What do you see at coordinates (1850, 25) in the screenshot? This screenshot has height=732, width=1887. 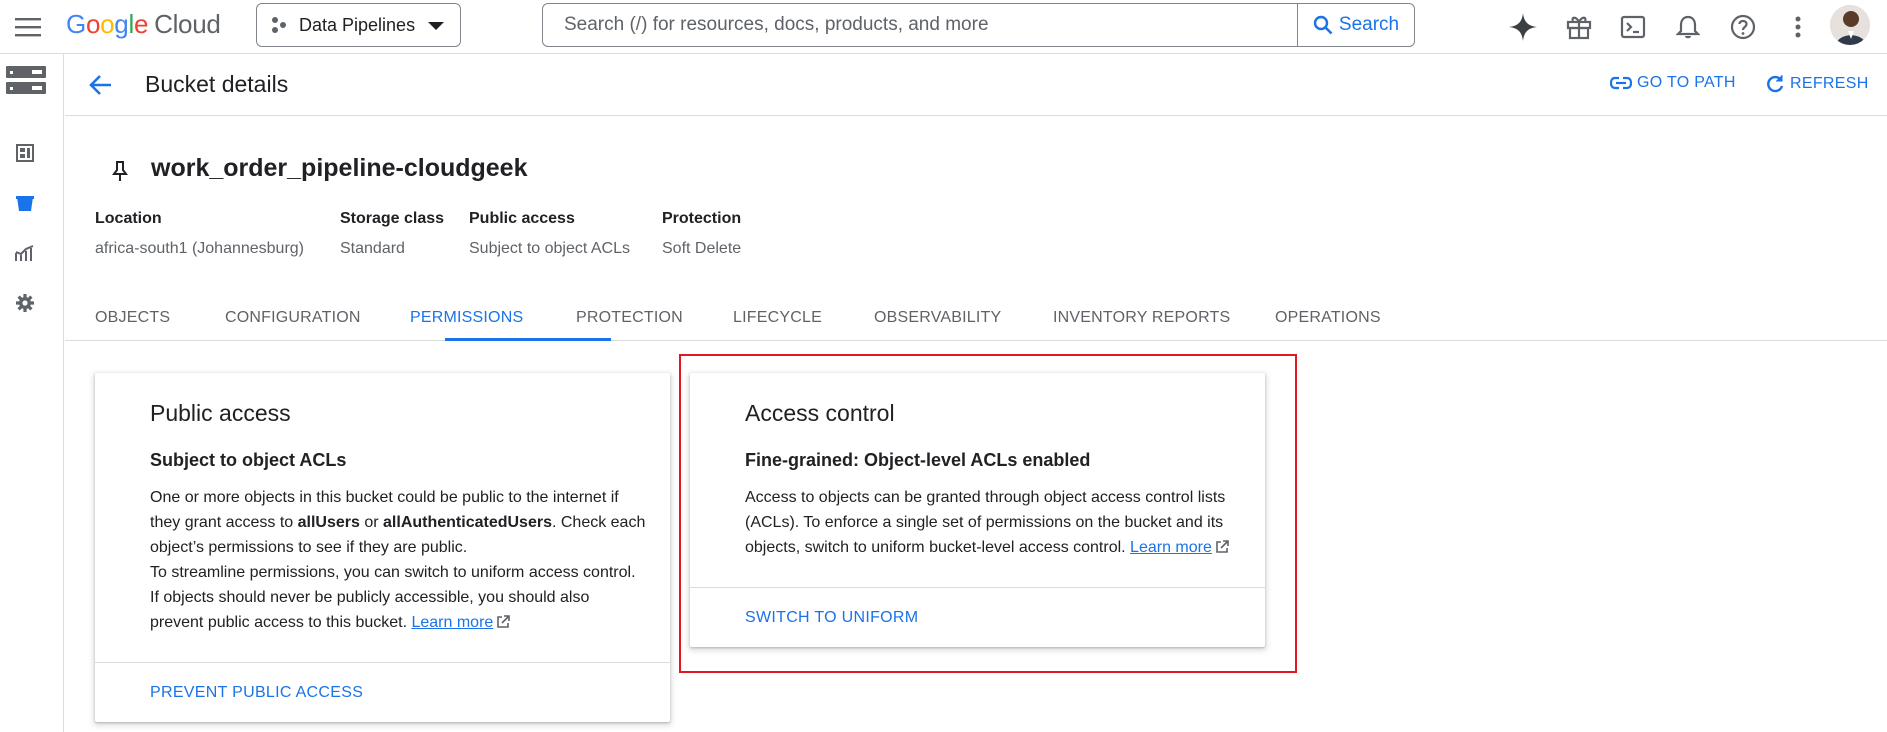 I see `avatar` at bounding box center [1850, 25].